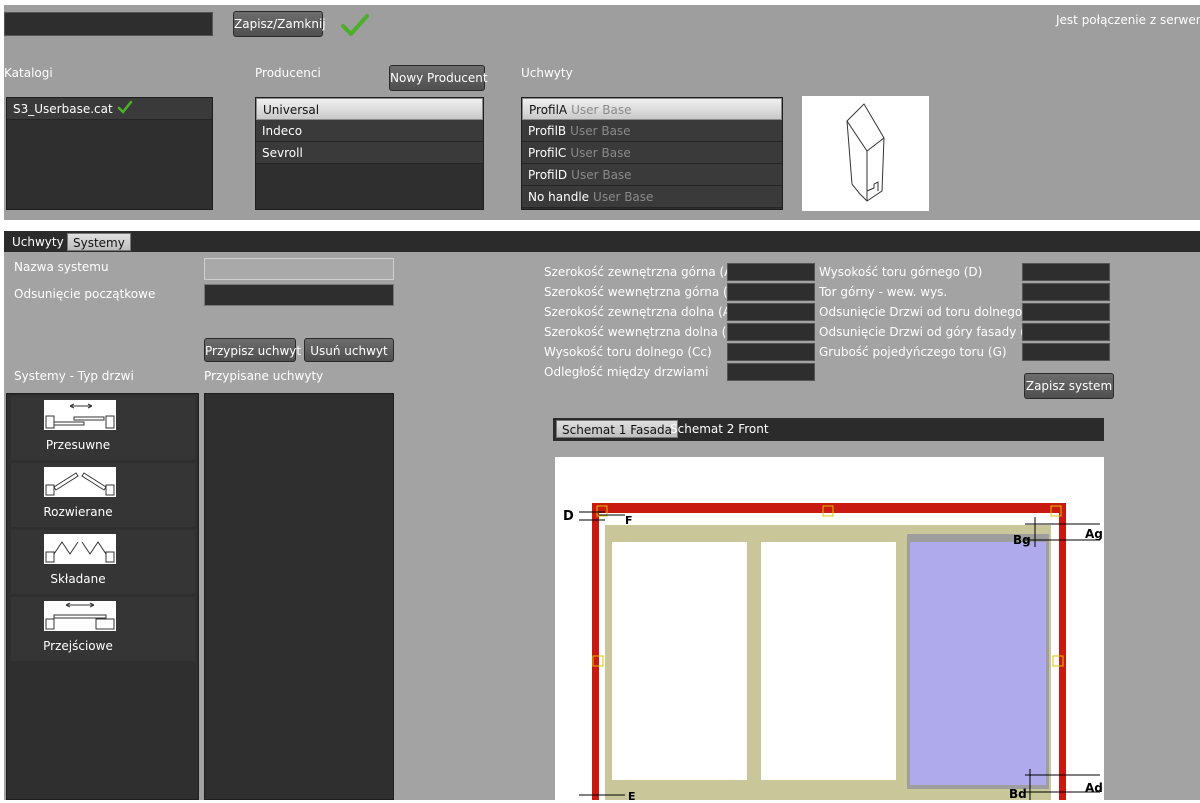 The width and height of the screenshot is (1200, 803). I want to click on start-offset-input, so click(299, 295).